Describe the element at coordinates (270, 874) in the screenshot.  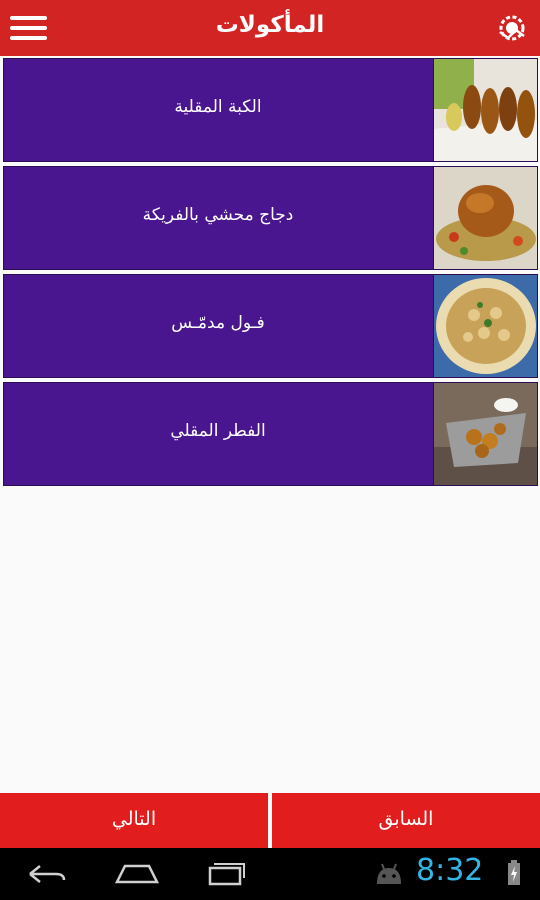
I see `system-navigation-bar: 8:32` at that location.